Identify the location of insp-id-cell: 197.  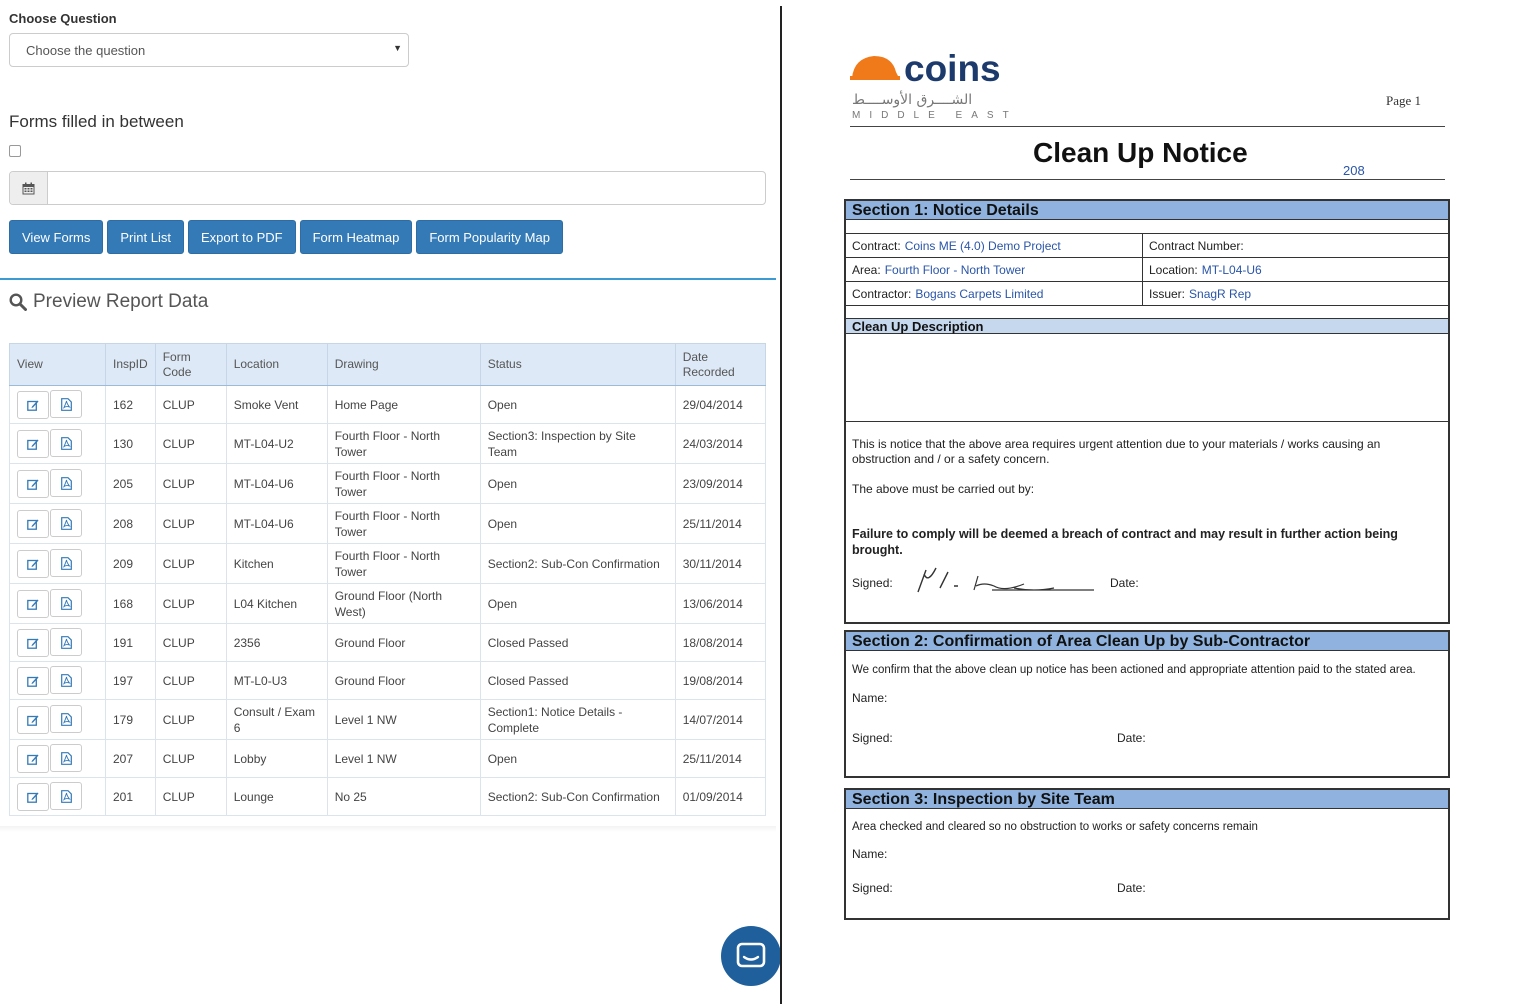
(130, 680).